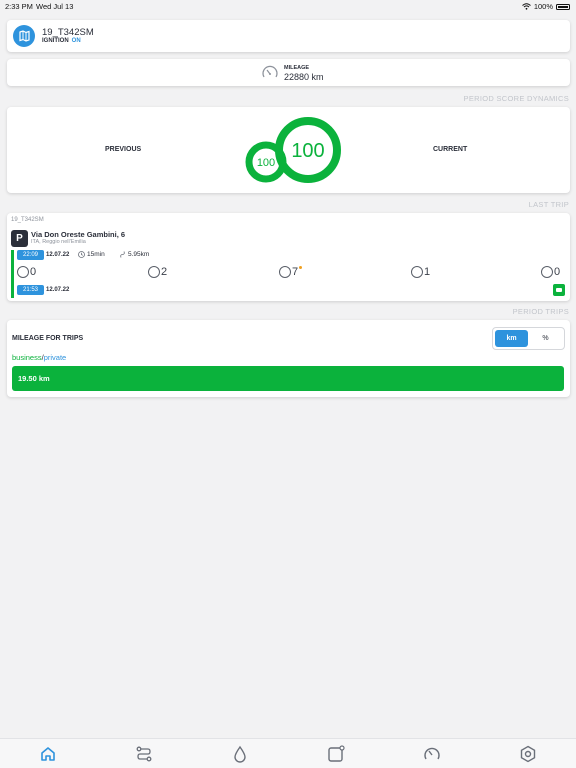 The image size is (576, 768). I want to click on vehicle-name: 19_T342SM, so click(68, 32).